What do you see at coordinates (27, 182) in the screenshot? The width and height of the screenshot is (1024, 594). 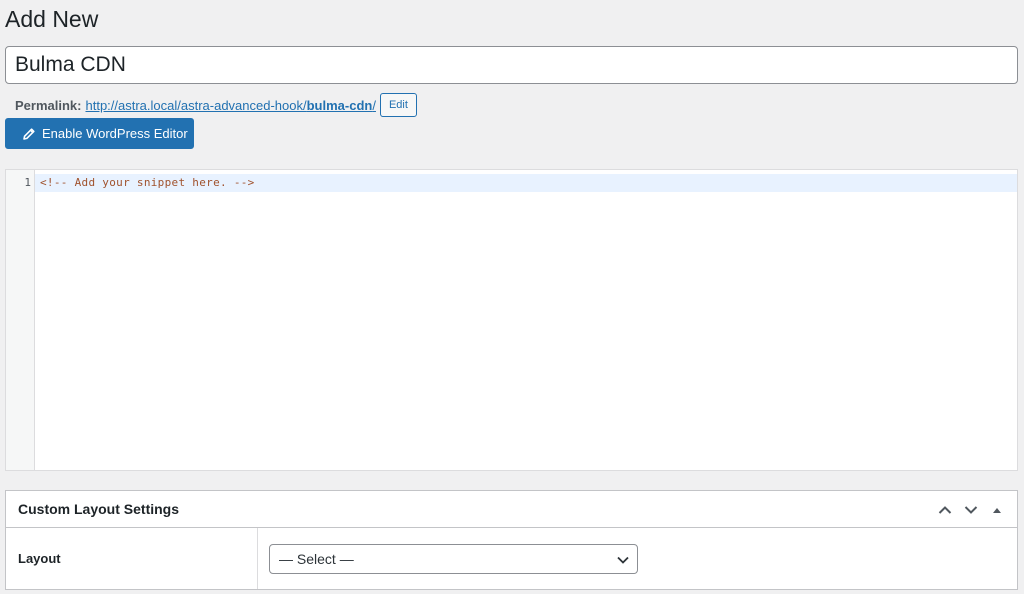 I see `line-number: 1` at bounding box center [27, 182].